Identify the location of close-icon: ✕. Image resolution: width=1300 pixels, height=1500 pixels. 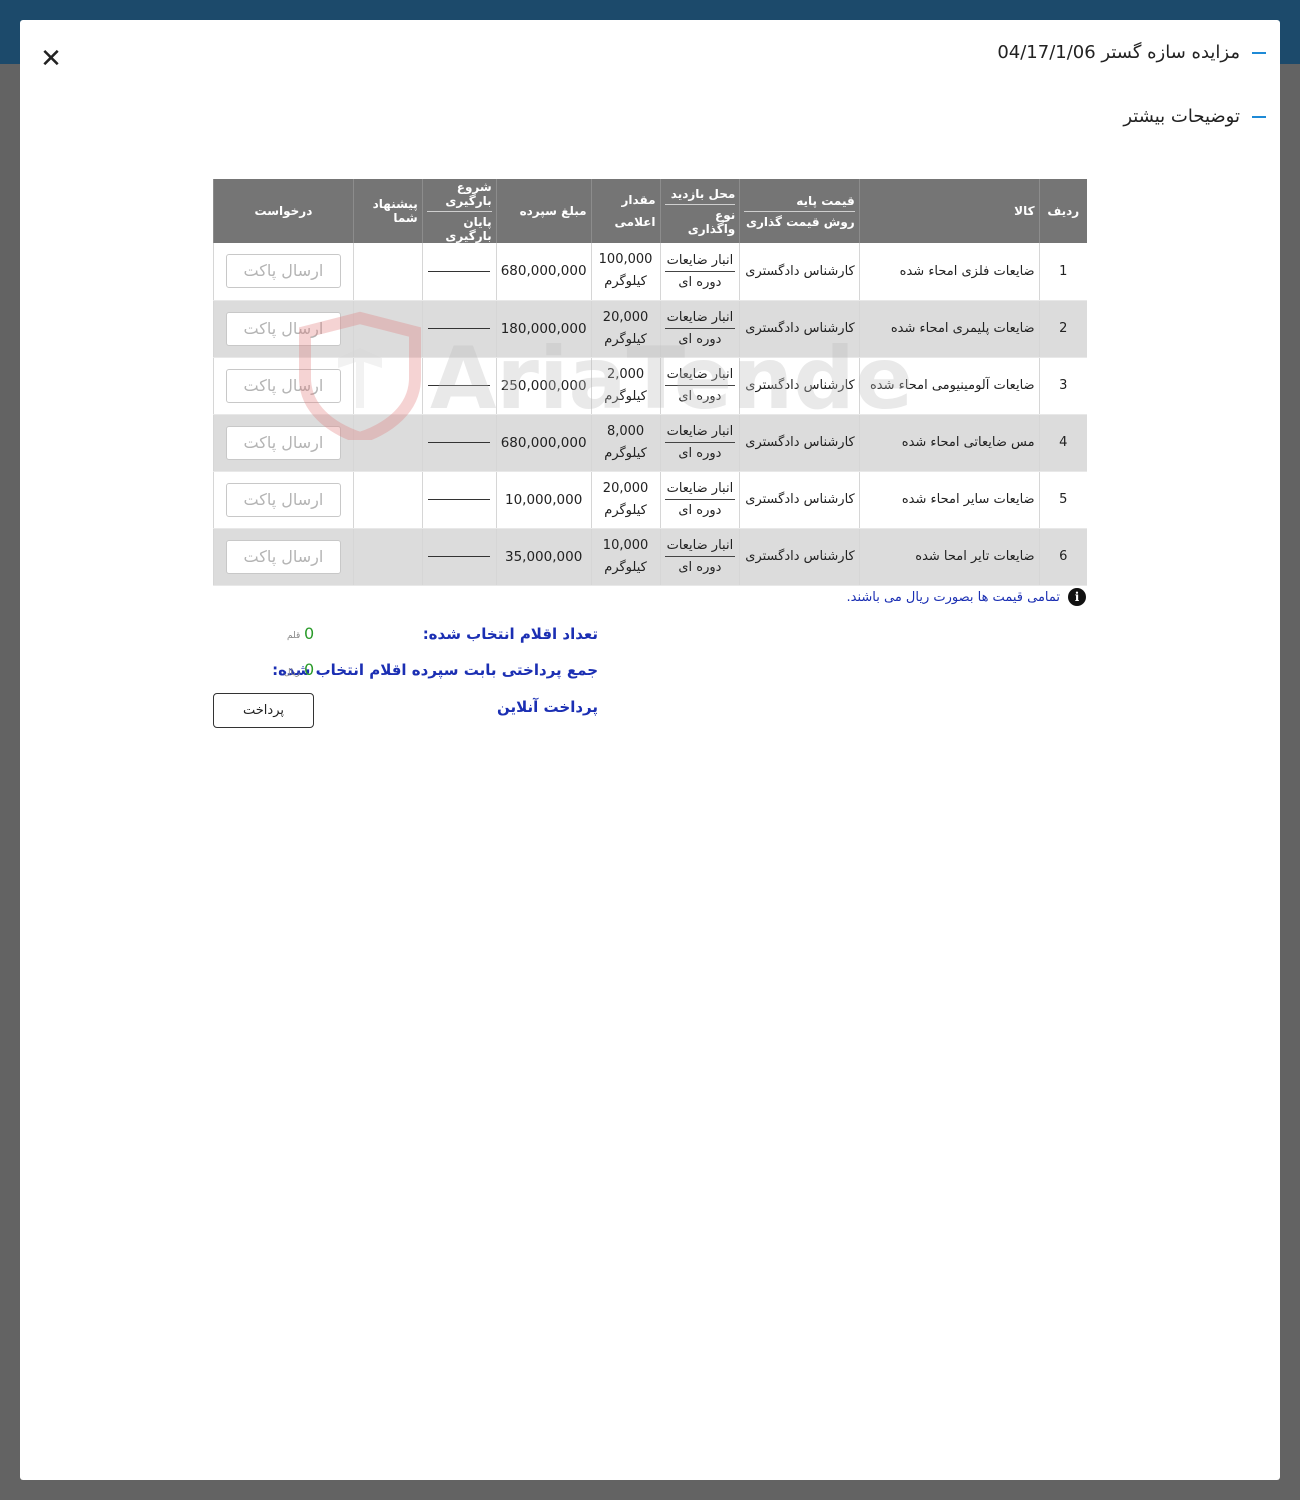
(51, 59).